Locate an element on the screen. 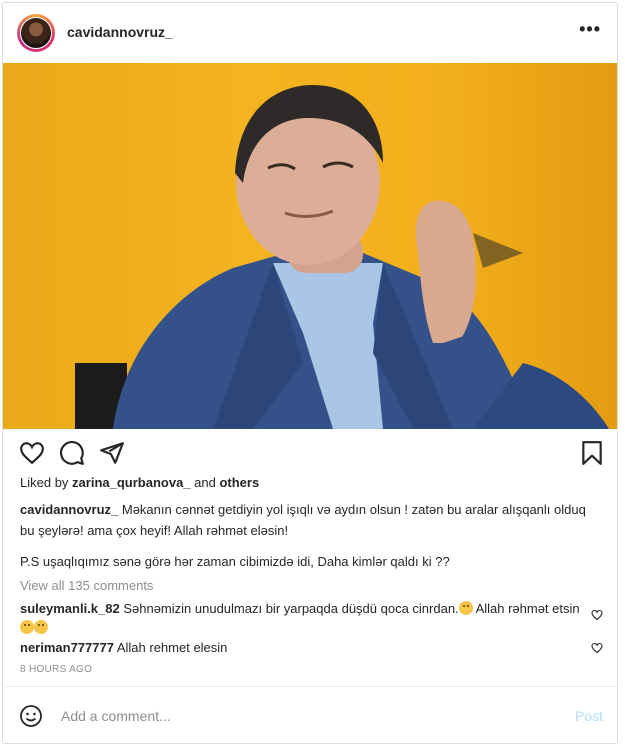 The height and width of the screenshot is (746, 625). liked-prefix: Liked by is located at coordinates (46, 482).